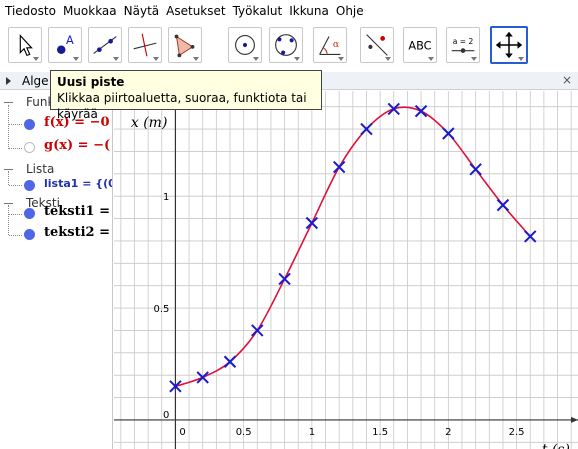  What do you see at coordinates (35, 81) in the screenshot?
I see `algebra-view-title: Alge` at bounding box center [35, 81].